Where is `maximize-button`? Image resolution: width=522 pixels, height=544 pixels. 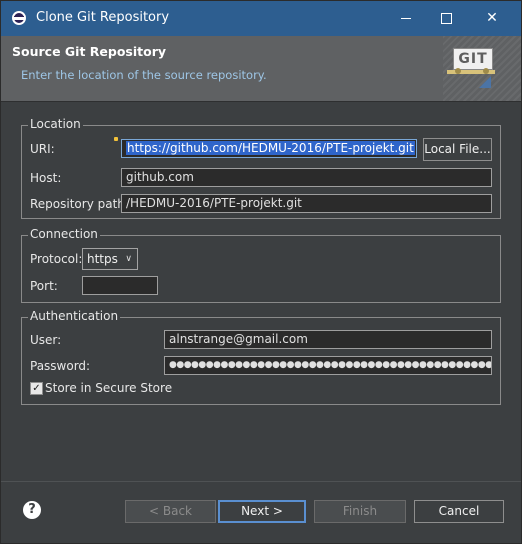
maximize-button is located at coordinates (447, 18).